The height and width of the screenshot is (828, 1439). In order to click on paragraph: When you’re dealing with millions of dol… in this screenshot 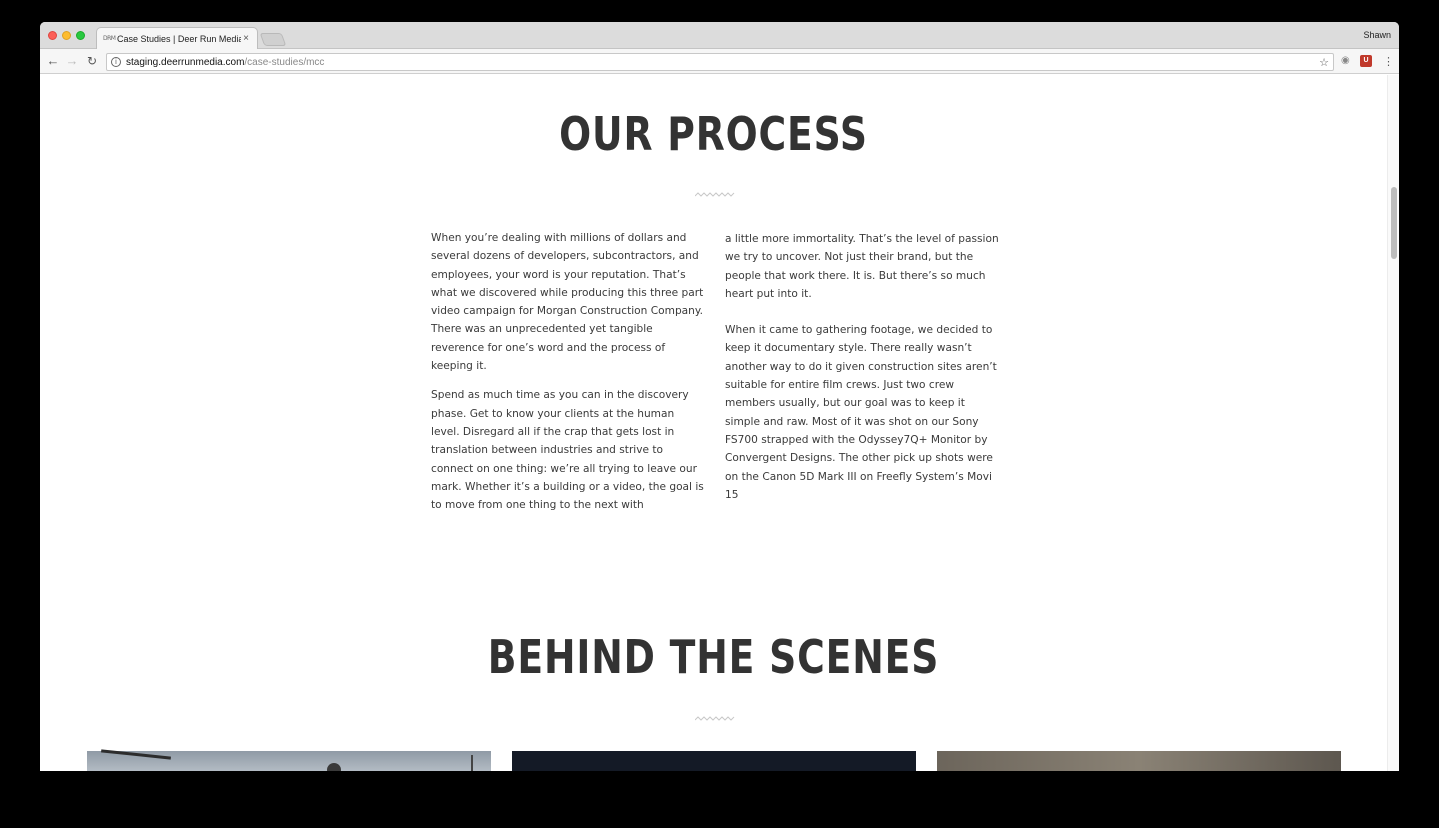, I will do `click(567, 302)`.